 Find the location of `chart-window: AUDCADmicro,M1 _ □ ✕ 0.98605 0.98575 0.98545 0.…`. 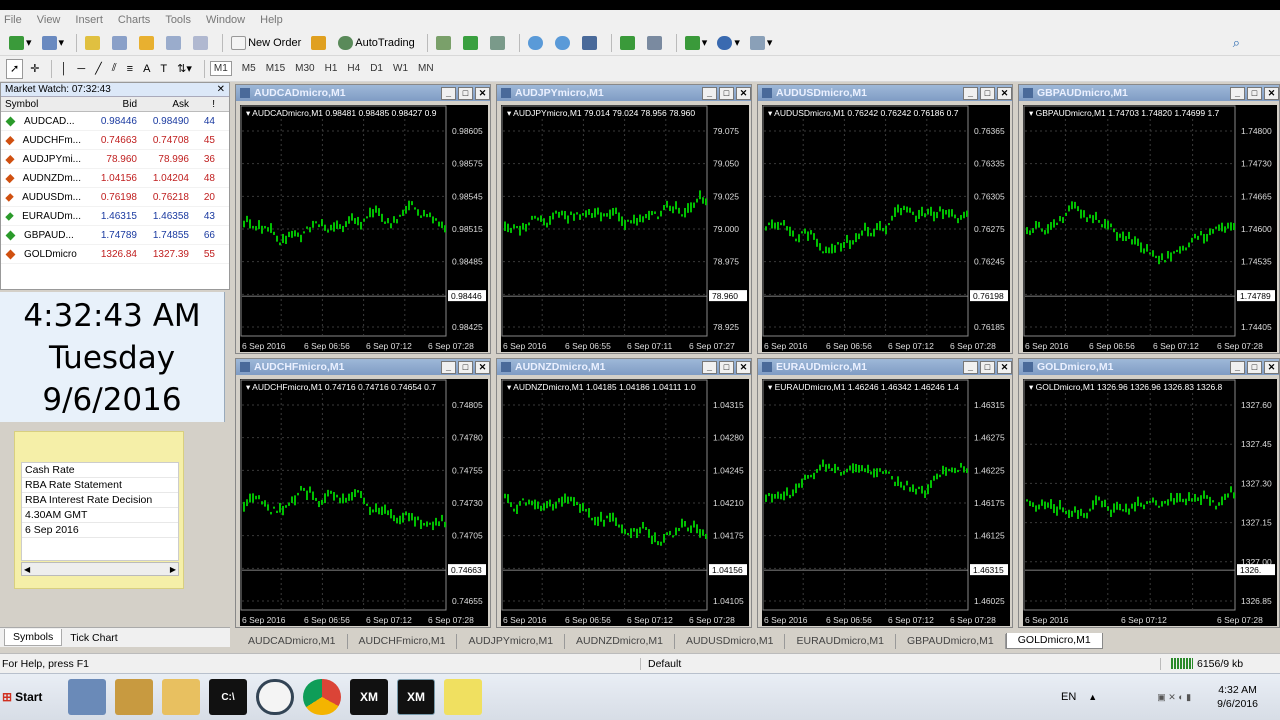

chart-window: AUDCADmicro,M1 _ □ ✕ 0.98605 0.98575 0.98545 0.… is located at coordinates (363, 219).